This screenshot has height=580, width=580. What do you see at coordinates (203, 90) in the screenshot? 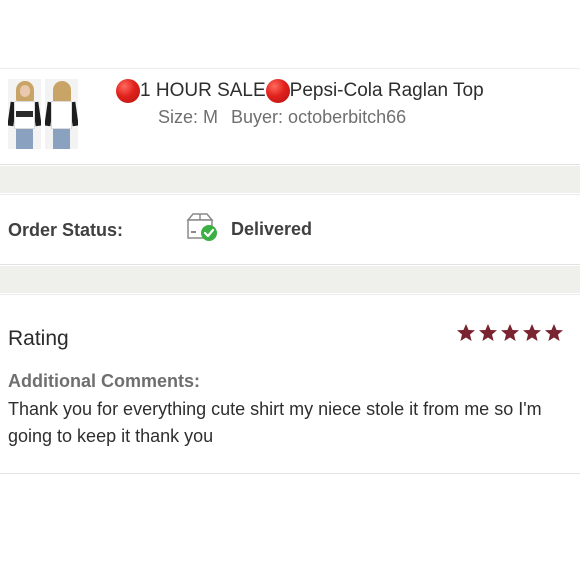
I see `sale-prefix: 1 HOUR SALE` at bounding box center [203, 90].